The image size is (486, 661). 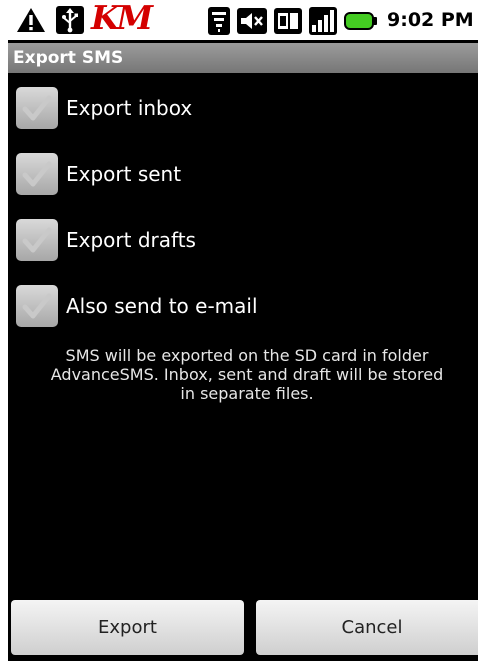 I want to click on send-email-checkbox, so click(x=37, y=306).